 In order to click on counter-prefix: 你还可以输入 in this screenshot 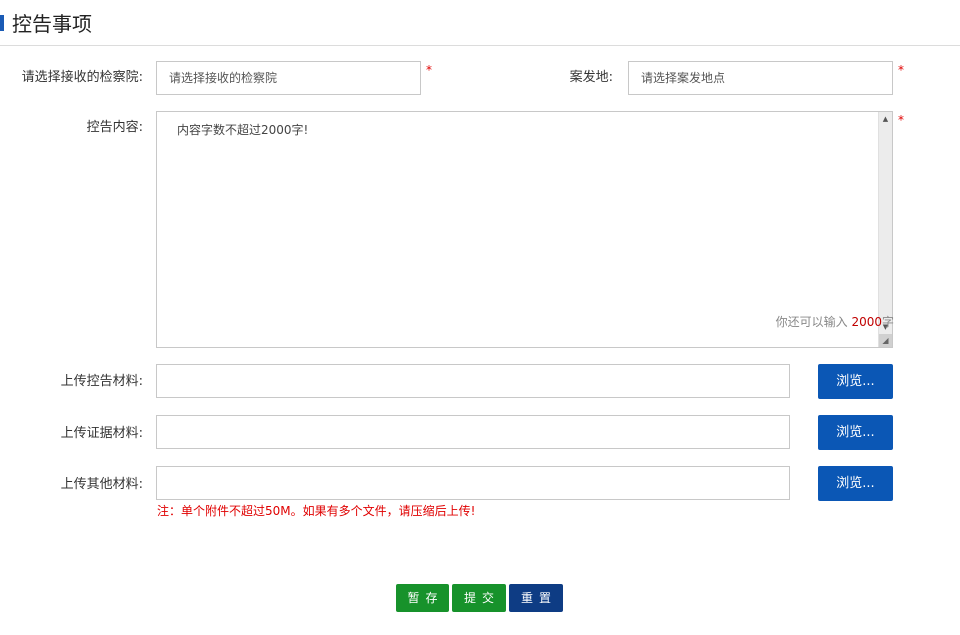, I will do `click(811, 322)`.